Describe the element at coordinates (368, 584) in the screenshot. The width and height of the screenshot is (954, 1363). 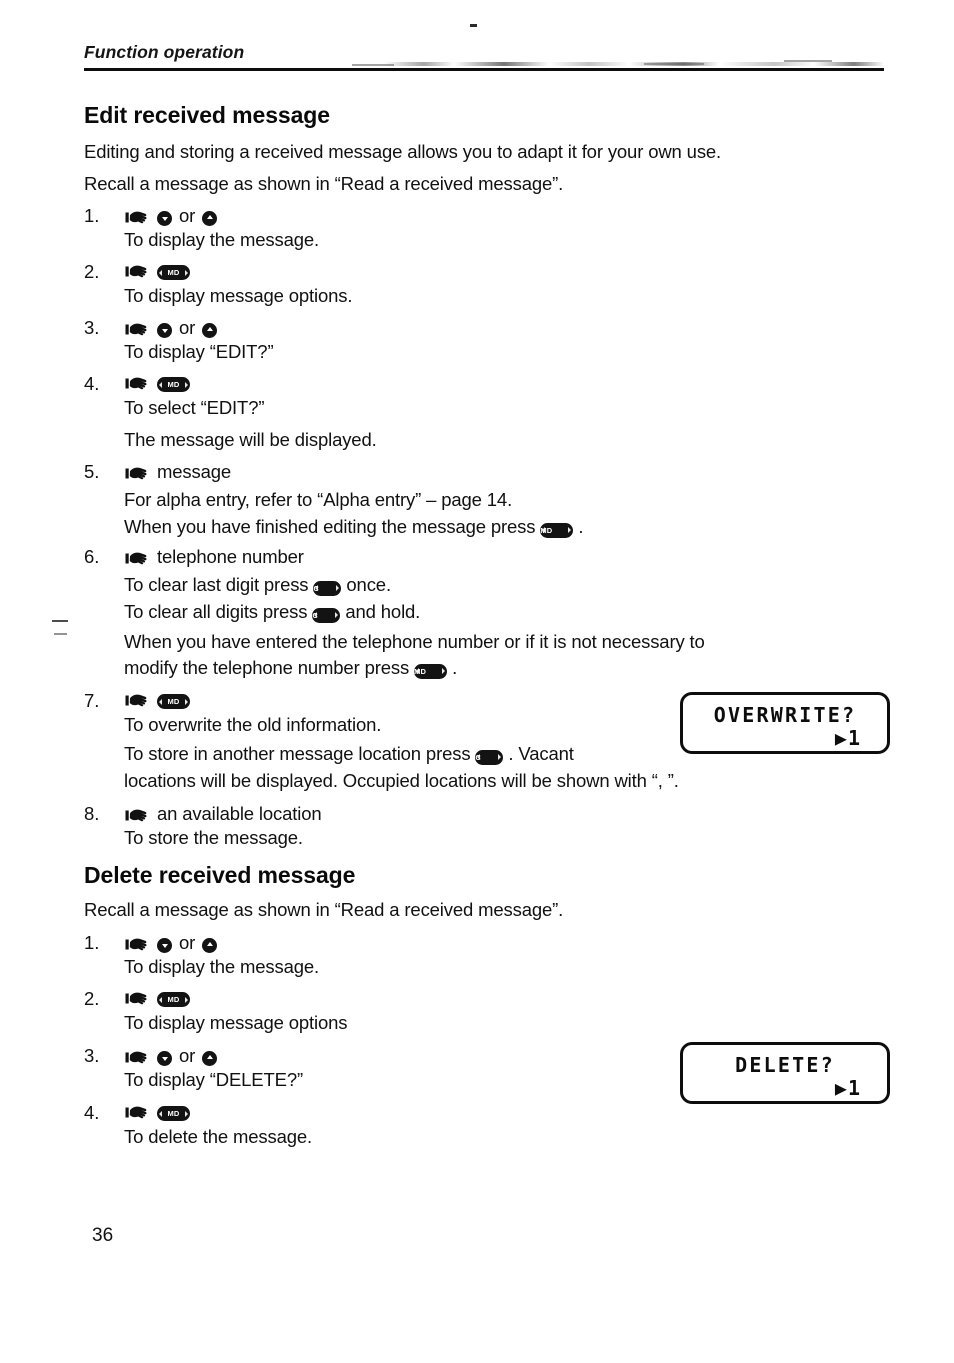
I see `step-6-desc-1-text-b: once.` at that location.